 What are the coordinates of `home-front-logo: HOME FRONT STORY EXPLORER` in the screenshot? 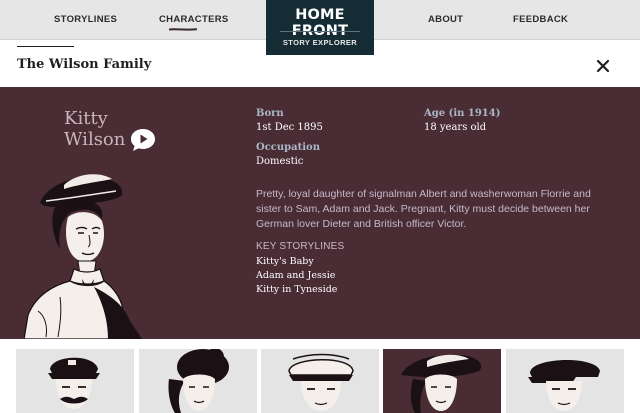 It's located at (320, 27).